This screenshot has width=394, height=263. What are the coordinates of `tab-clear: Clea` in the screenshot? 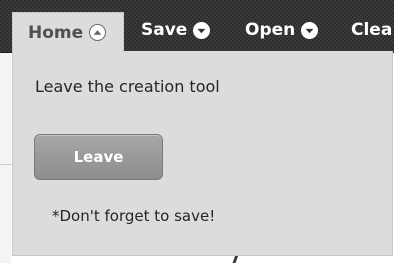 It's located at (371, 30).